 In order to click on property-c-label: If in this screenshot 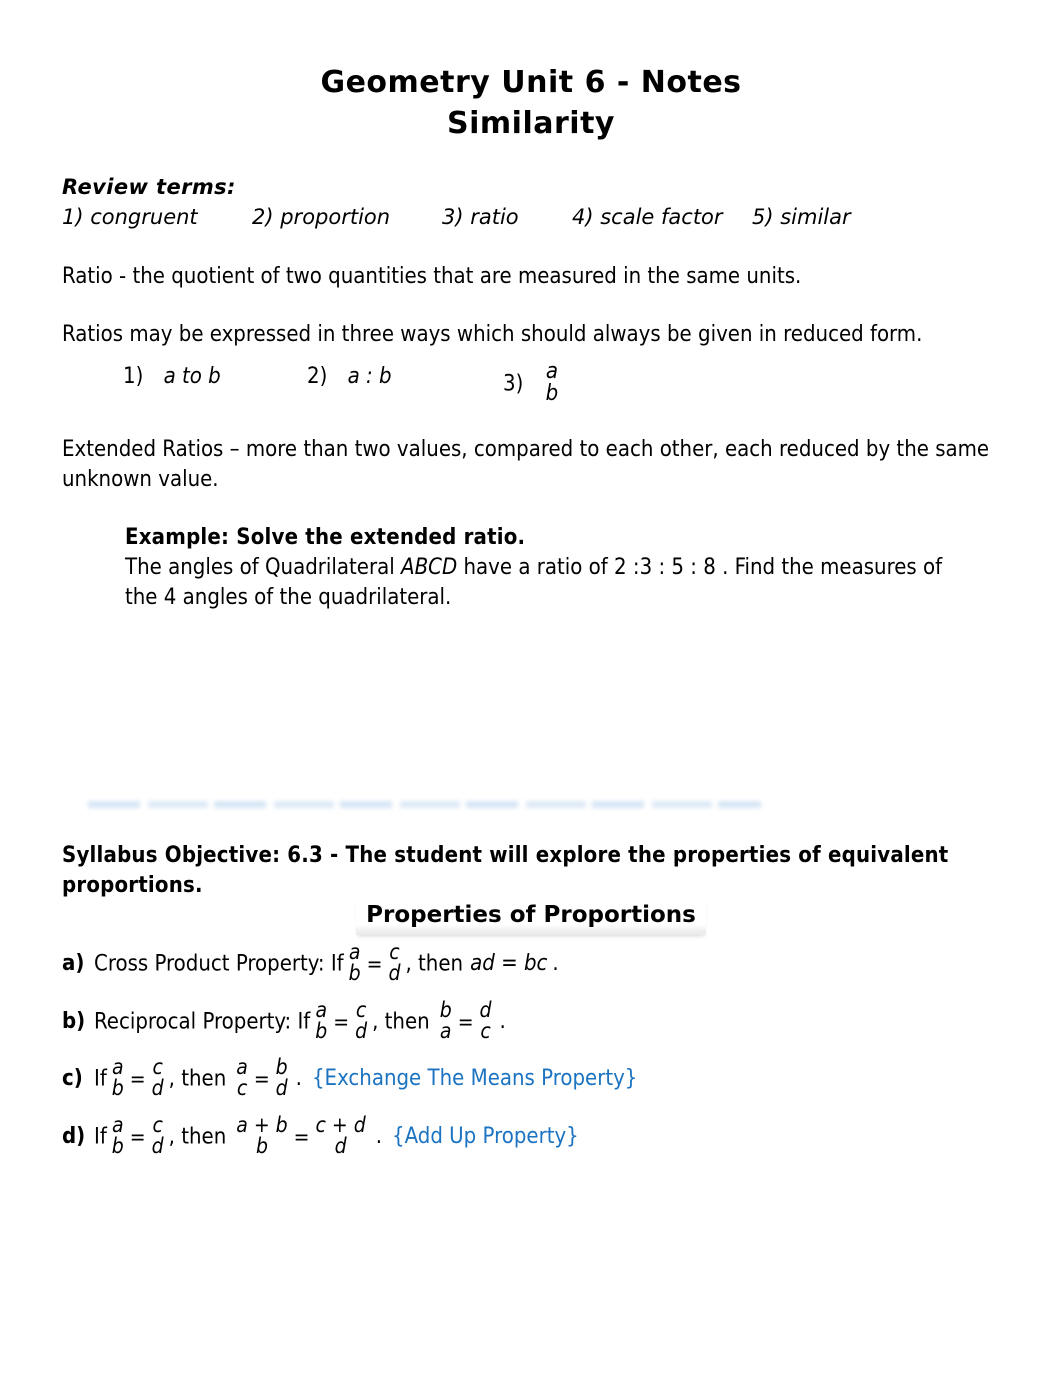, I will do `click(100, 1079)`.